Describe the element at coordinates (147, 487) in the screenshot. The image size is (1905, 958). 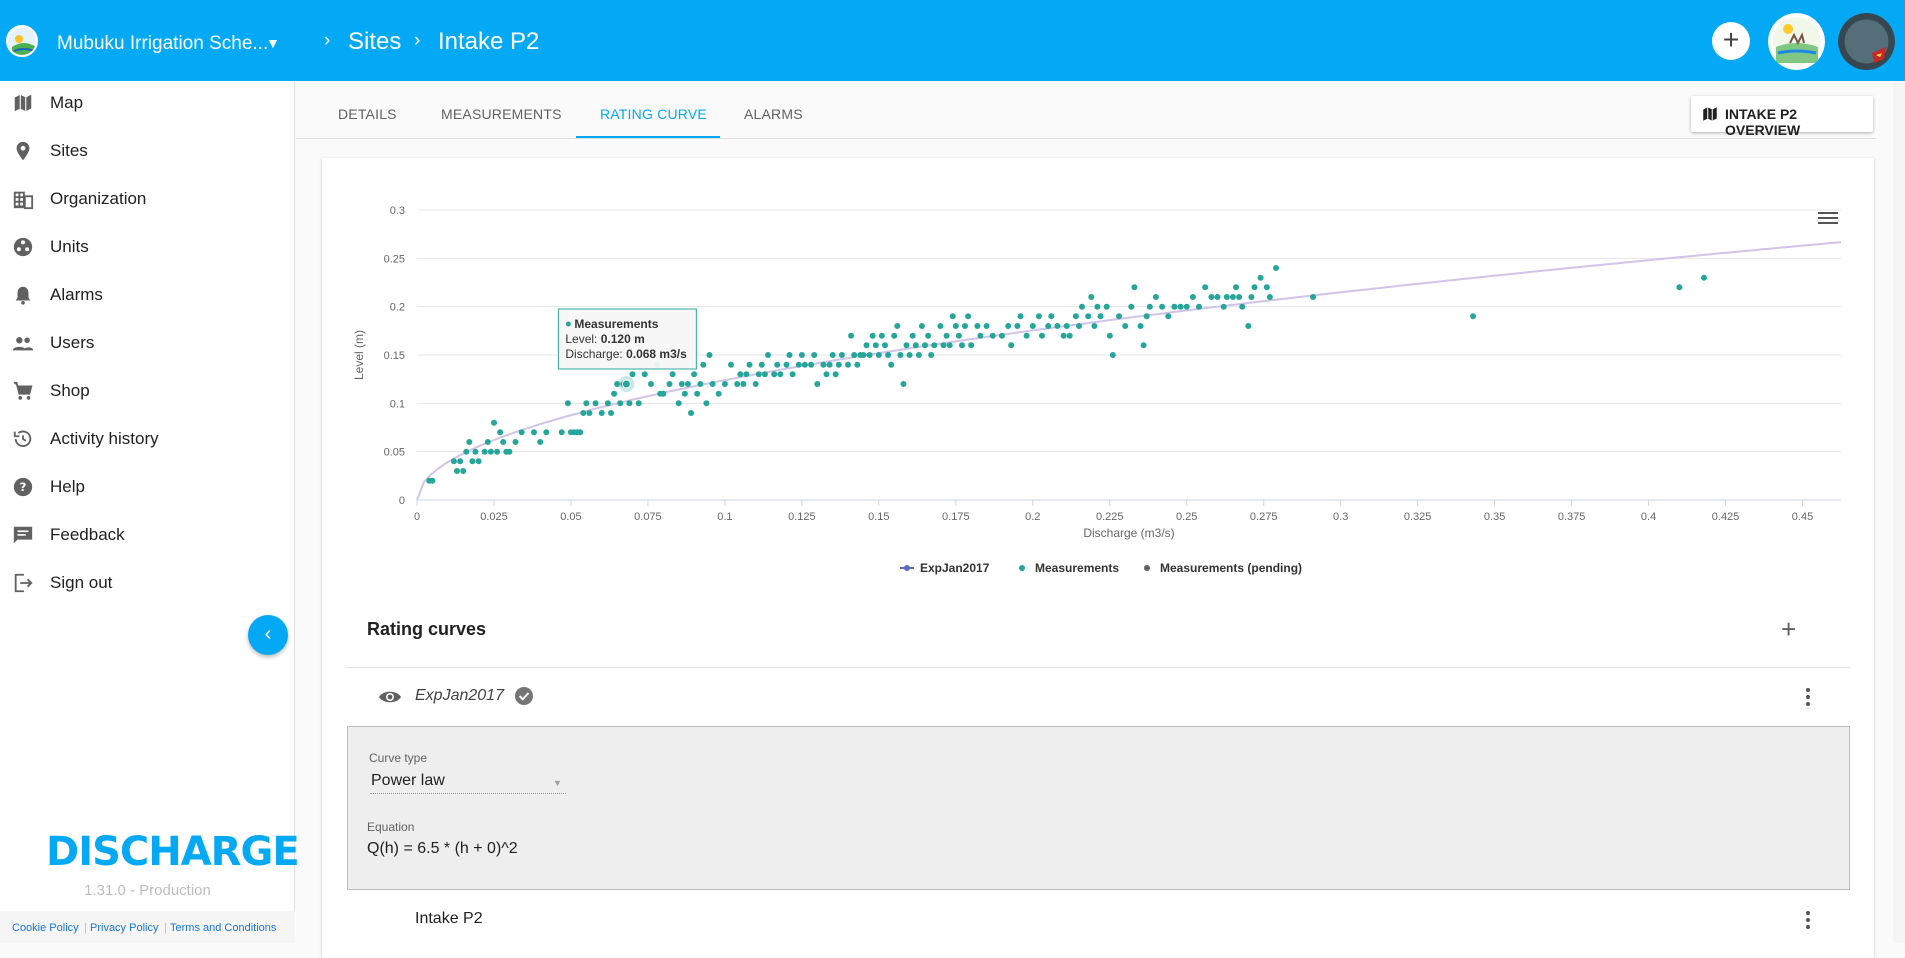
I see `sidebar-item-help: ? Help` at that location.